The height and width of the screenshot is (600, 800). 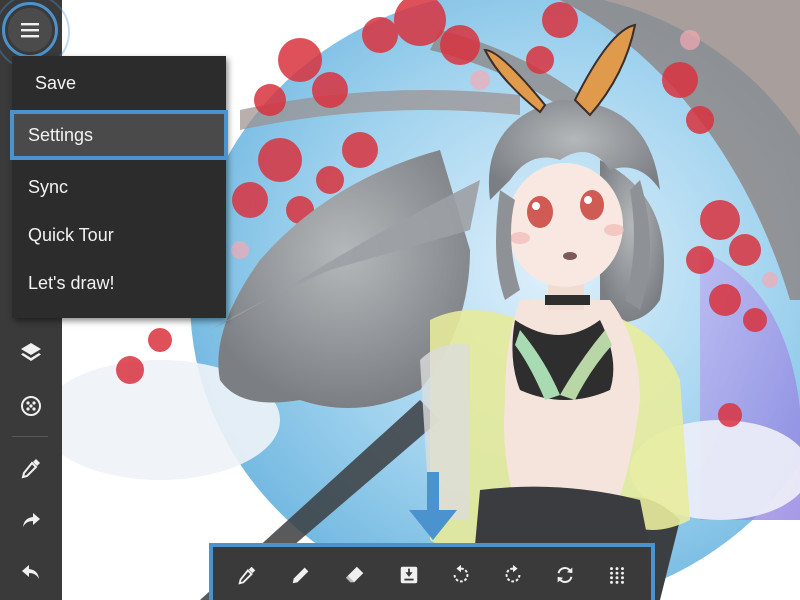 I want to click on rotate-cw-icon, so click(x=513, y=575).